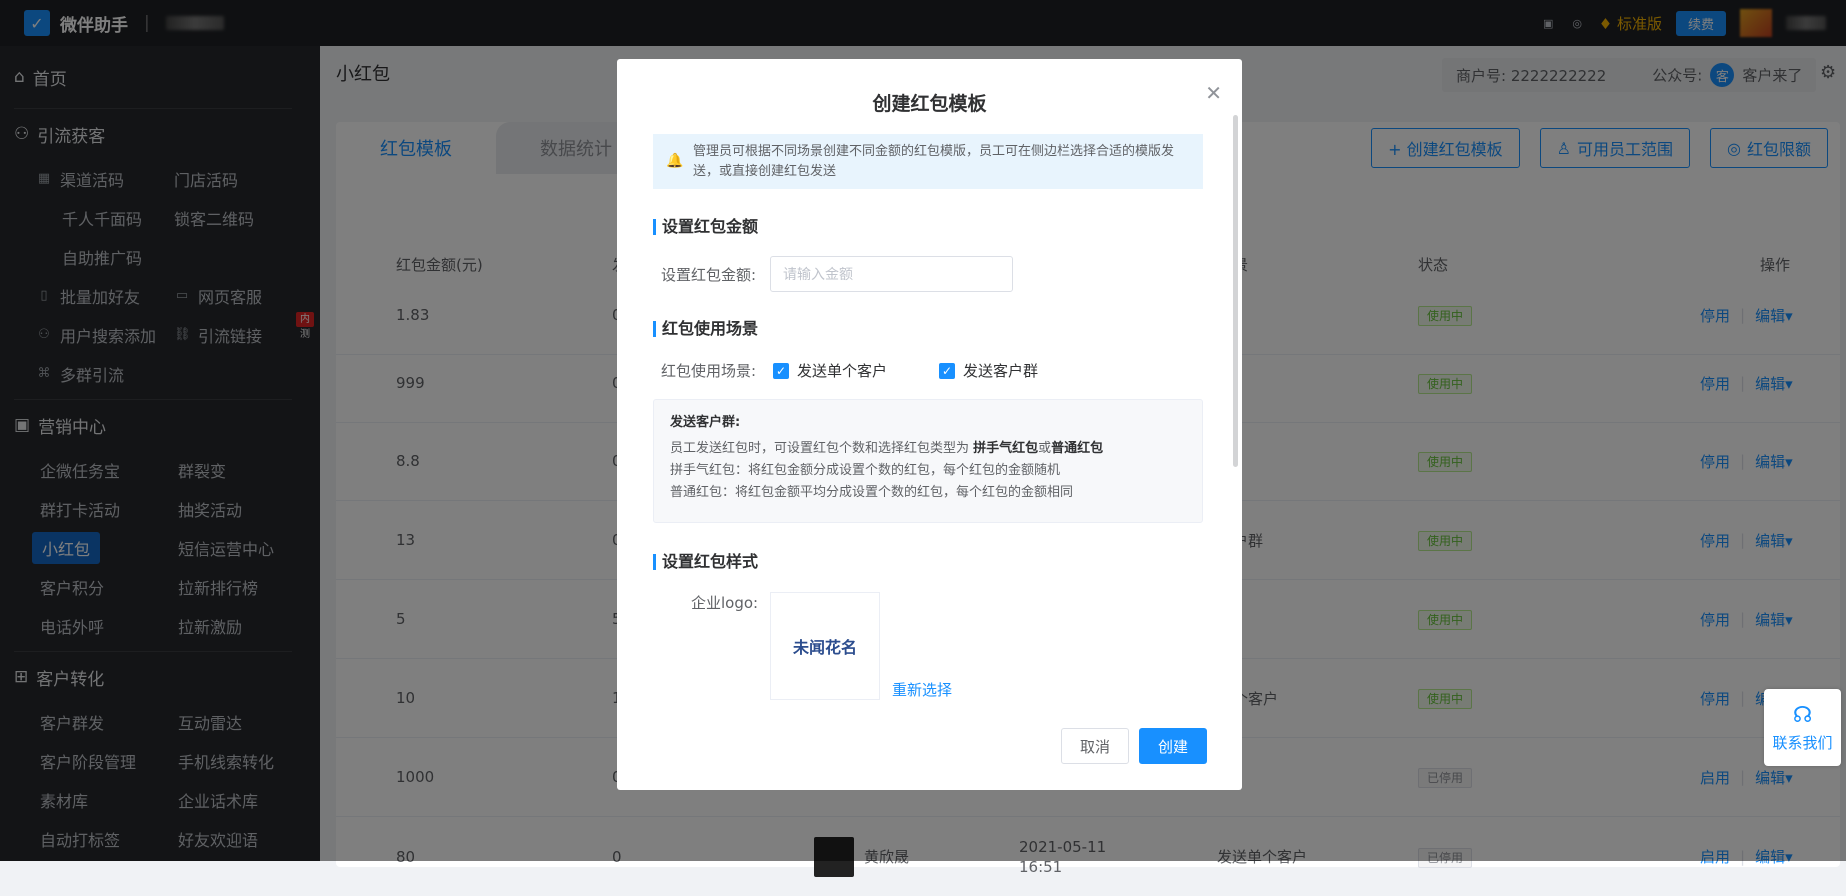  What do you see at coordinates (1235, 291) in the screenshot?
I see `dialog-scrollbar` at bounding box center [1235, 291].